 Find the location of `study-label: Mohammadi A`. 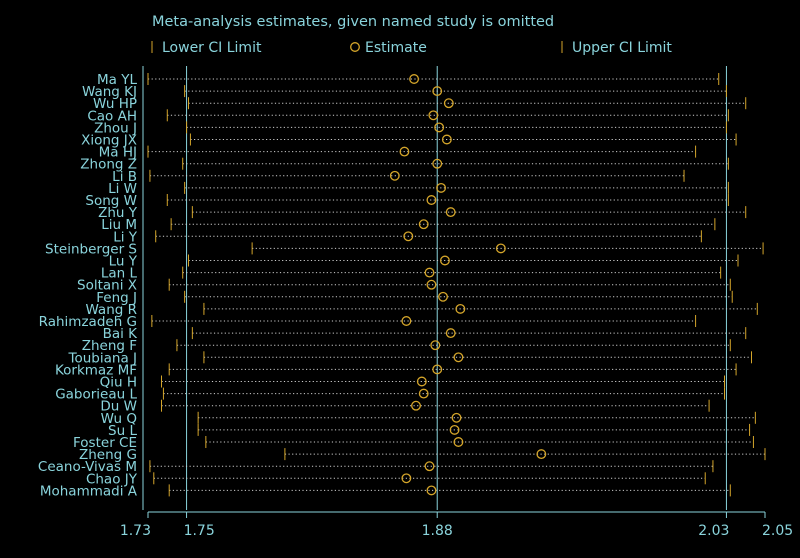

study-label: Mohammadi A is located at coordinates (89, 491).